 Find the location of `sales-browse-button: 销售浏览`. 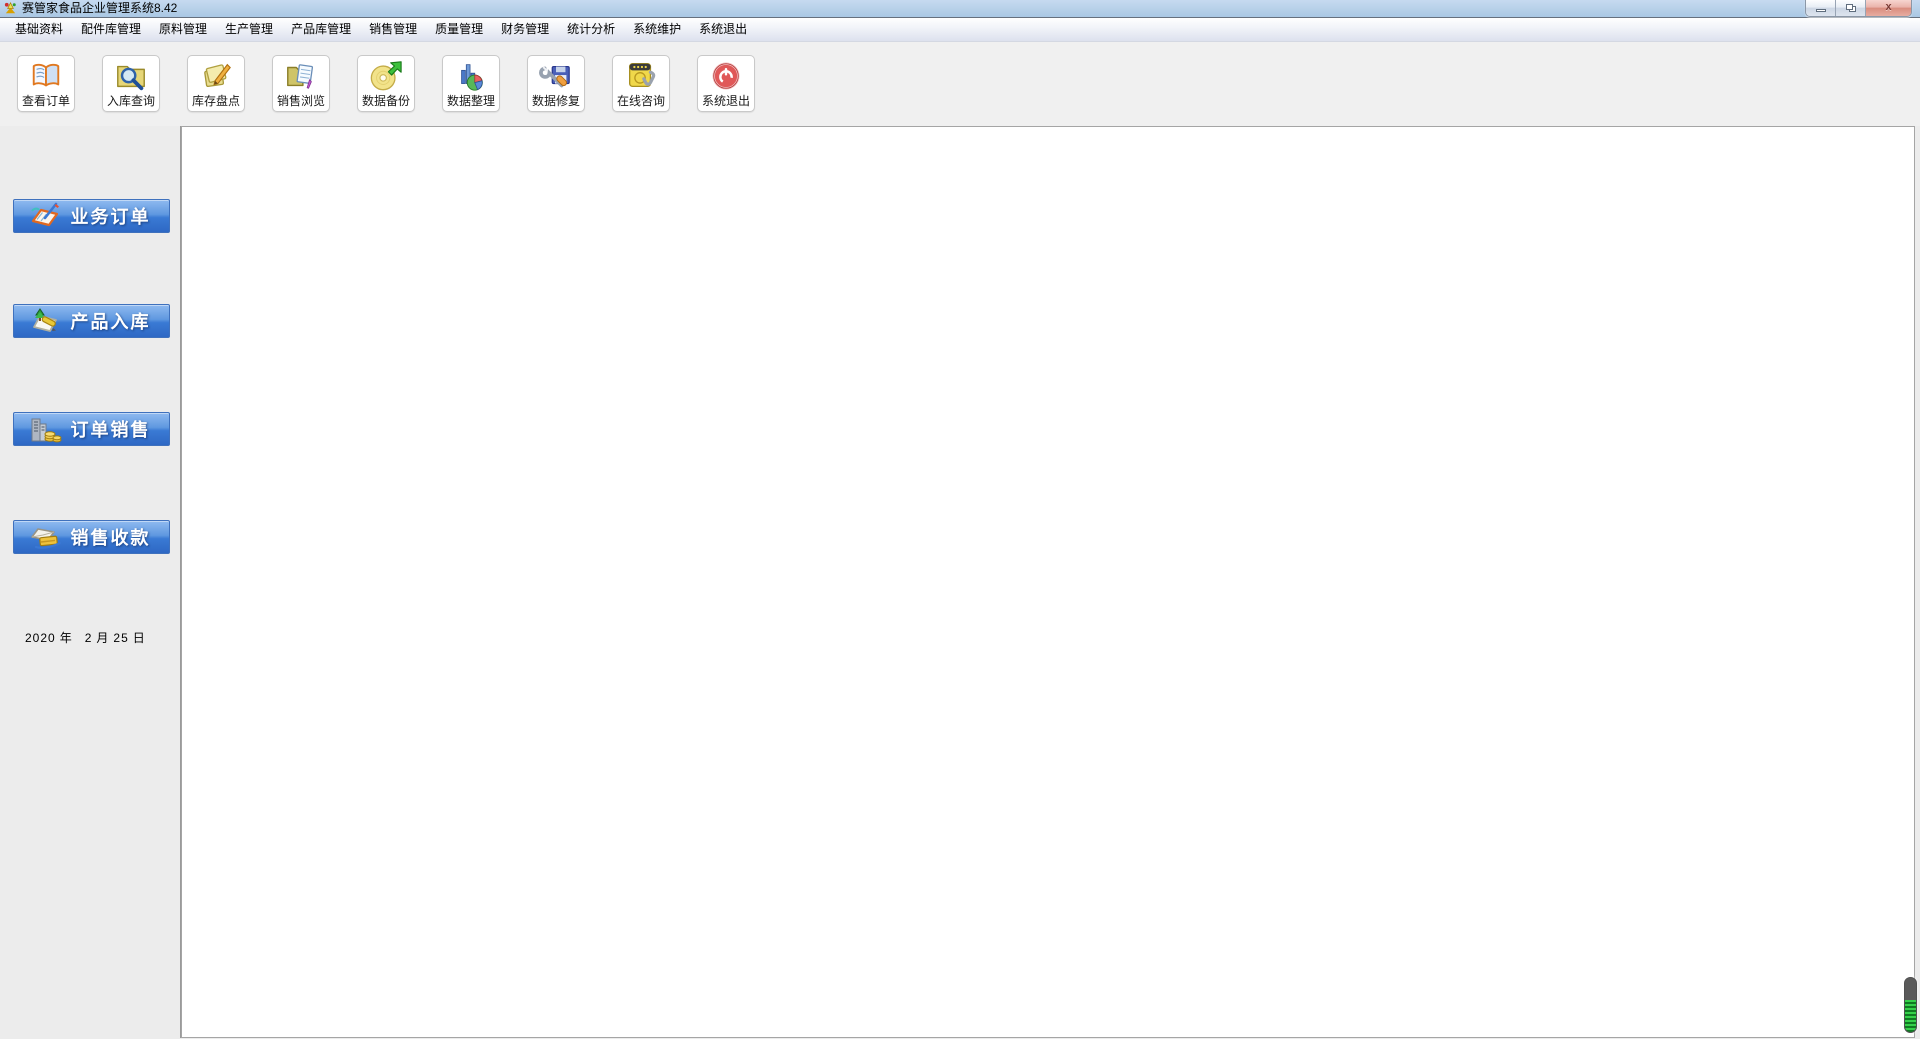

sales-browse-button: 销售浏览 is located at coordinates (301, 83).